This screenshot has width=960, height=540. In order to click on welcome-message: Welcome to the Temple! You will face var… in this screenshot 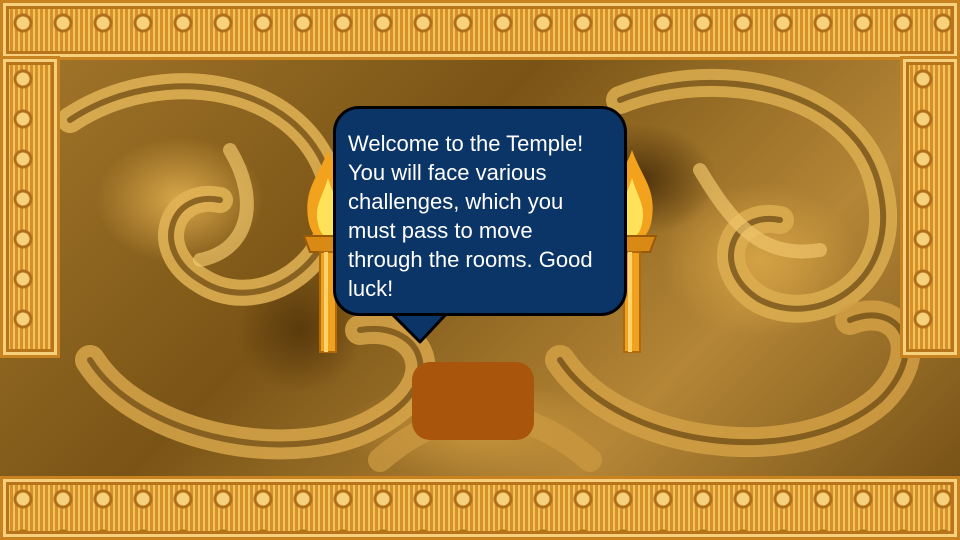, I will do `click(470, 216)`.